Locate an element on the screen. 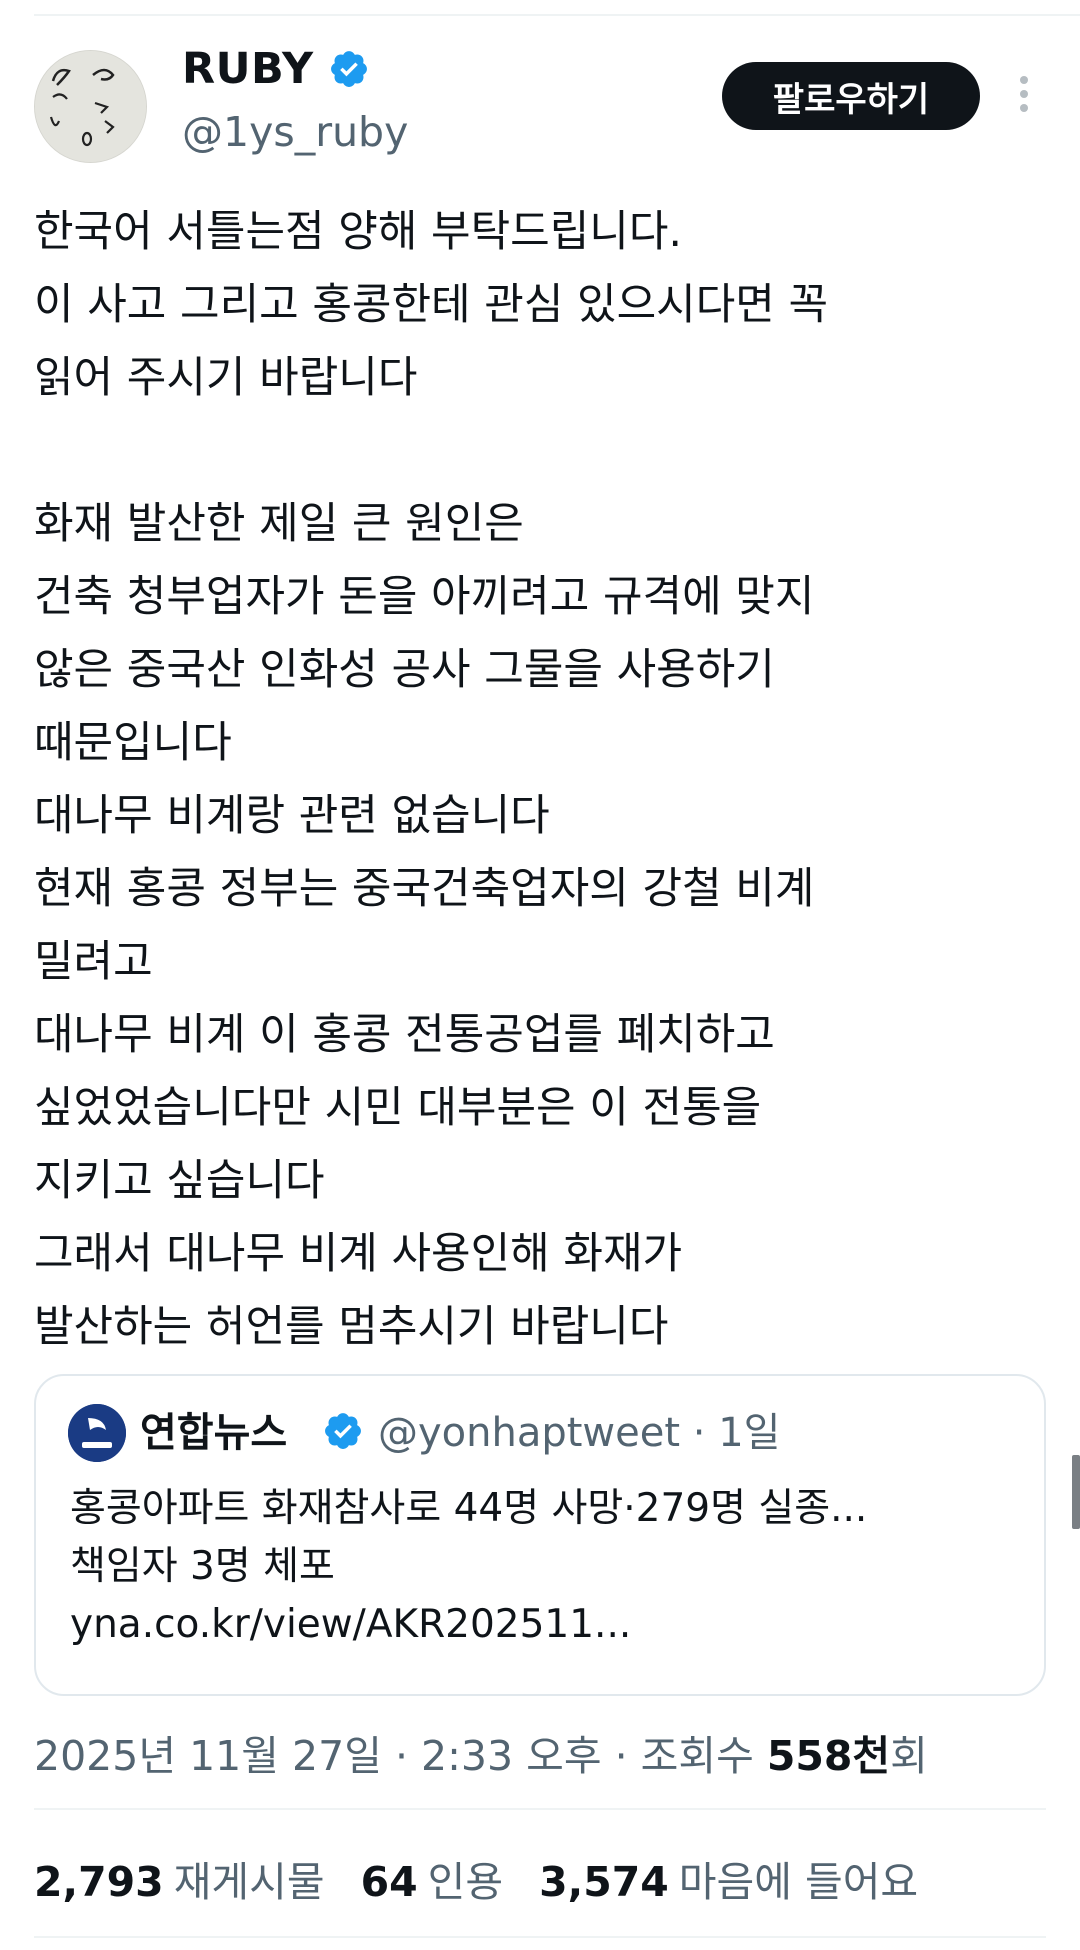 This screenshot has height=1950, width=1080. view-count: 558천 is located at coordinates (828, 1756).